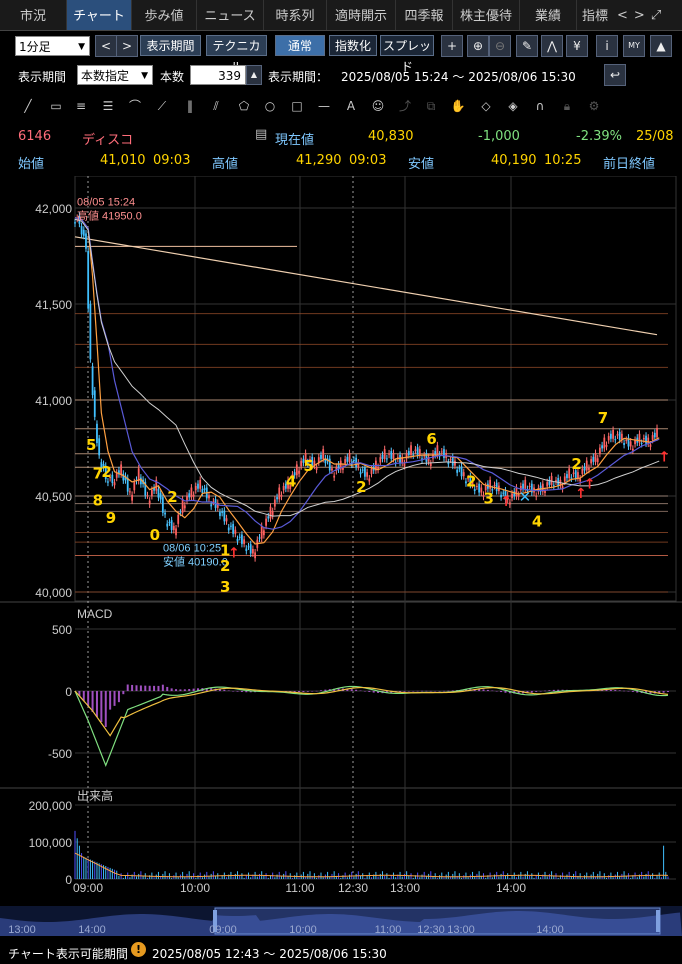  I want to click on hand-tool-icon: ✋, so click(458, 106).